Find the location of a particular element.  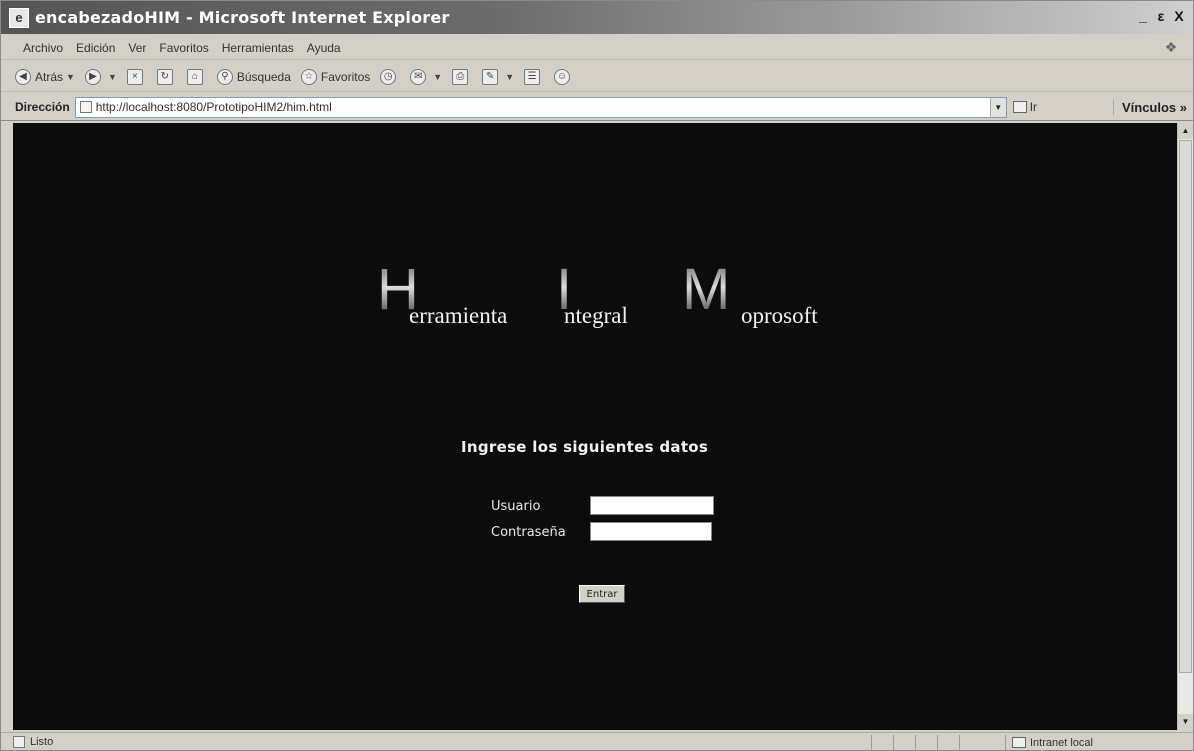

address-label: Dirección is located at coordinates (42, 107).